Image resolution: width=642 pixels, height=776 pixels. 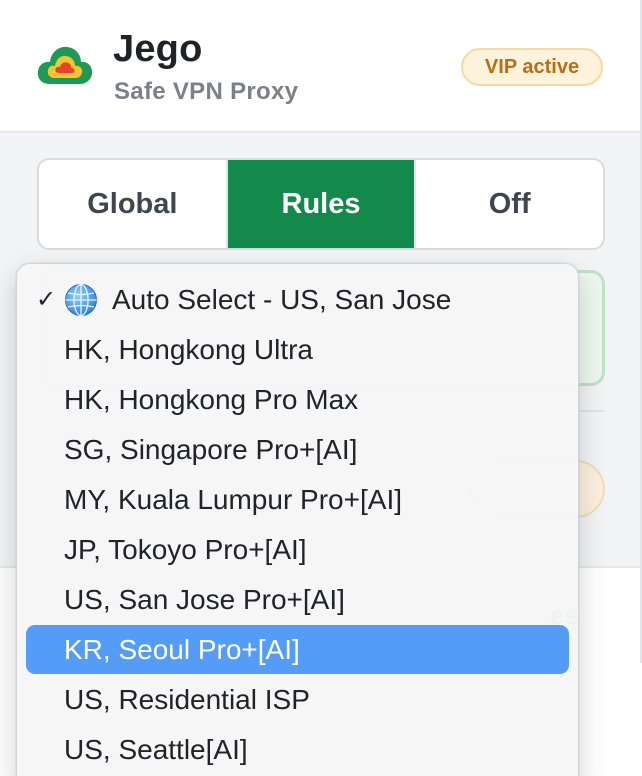 I want to click on server-option-hk-ultra: HK, Hongkong Ultra, so click(x=297, y=349).